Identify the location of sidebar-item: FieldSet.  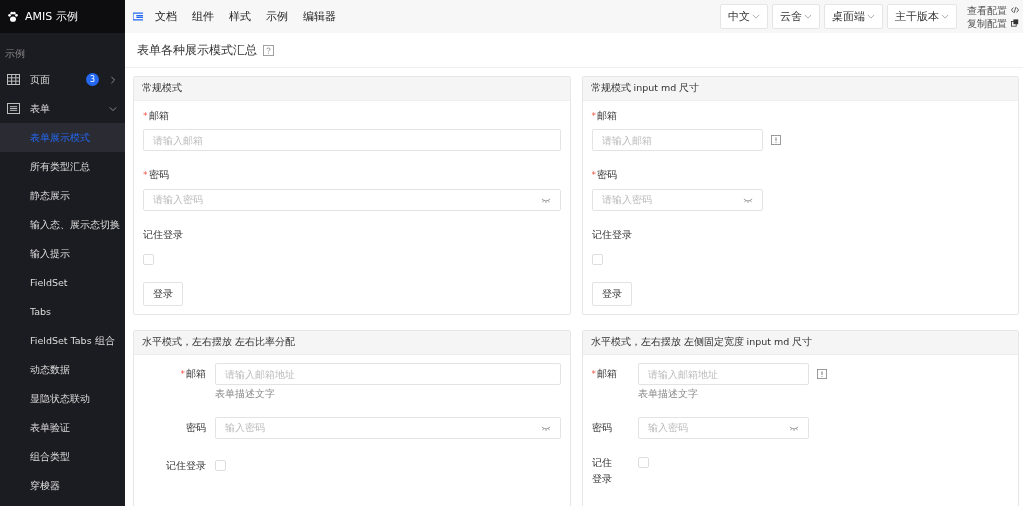
(62, 282).